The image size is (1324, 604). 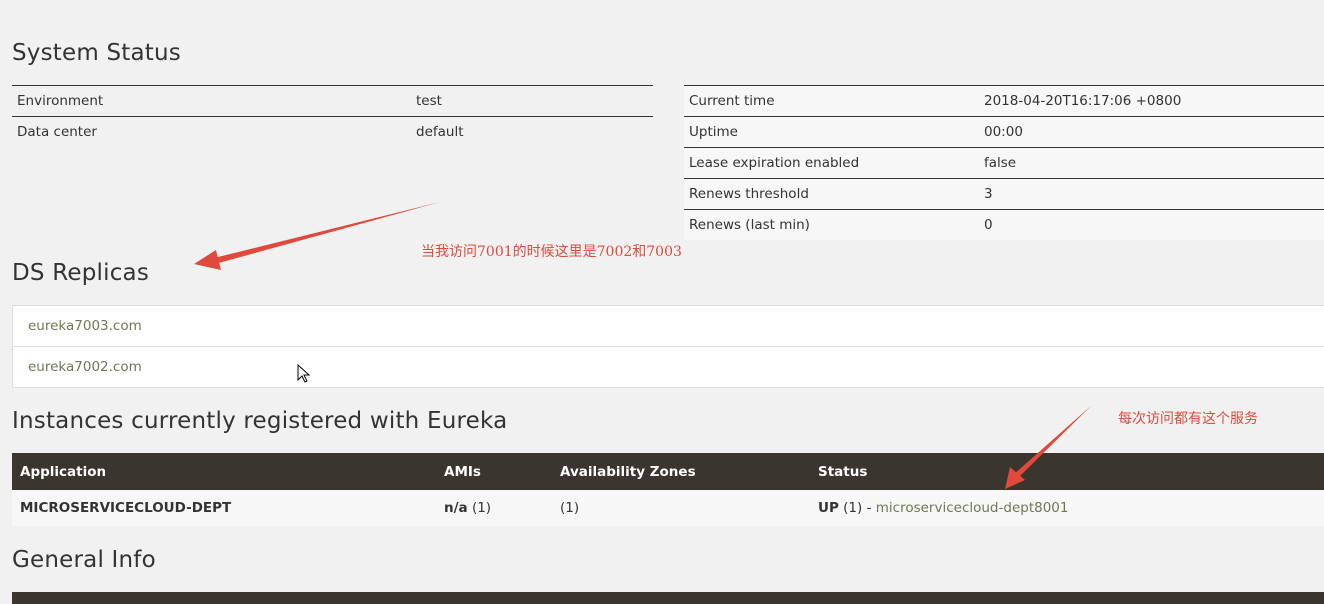 I want to click on arrow-to-instance-status, so click(x=1048, y=447).